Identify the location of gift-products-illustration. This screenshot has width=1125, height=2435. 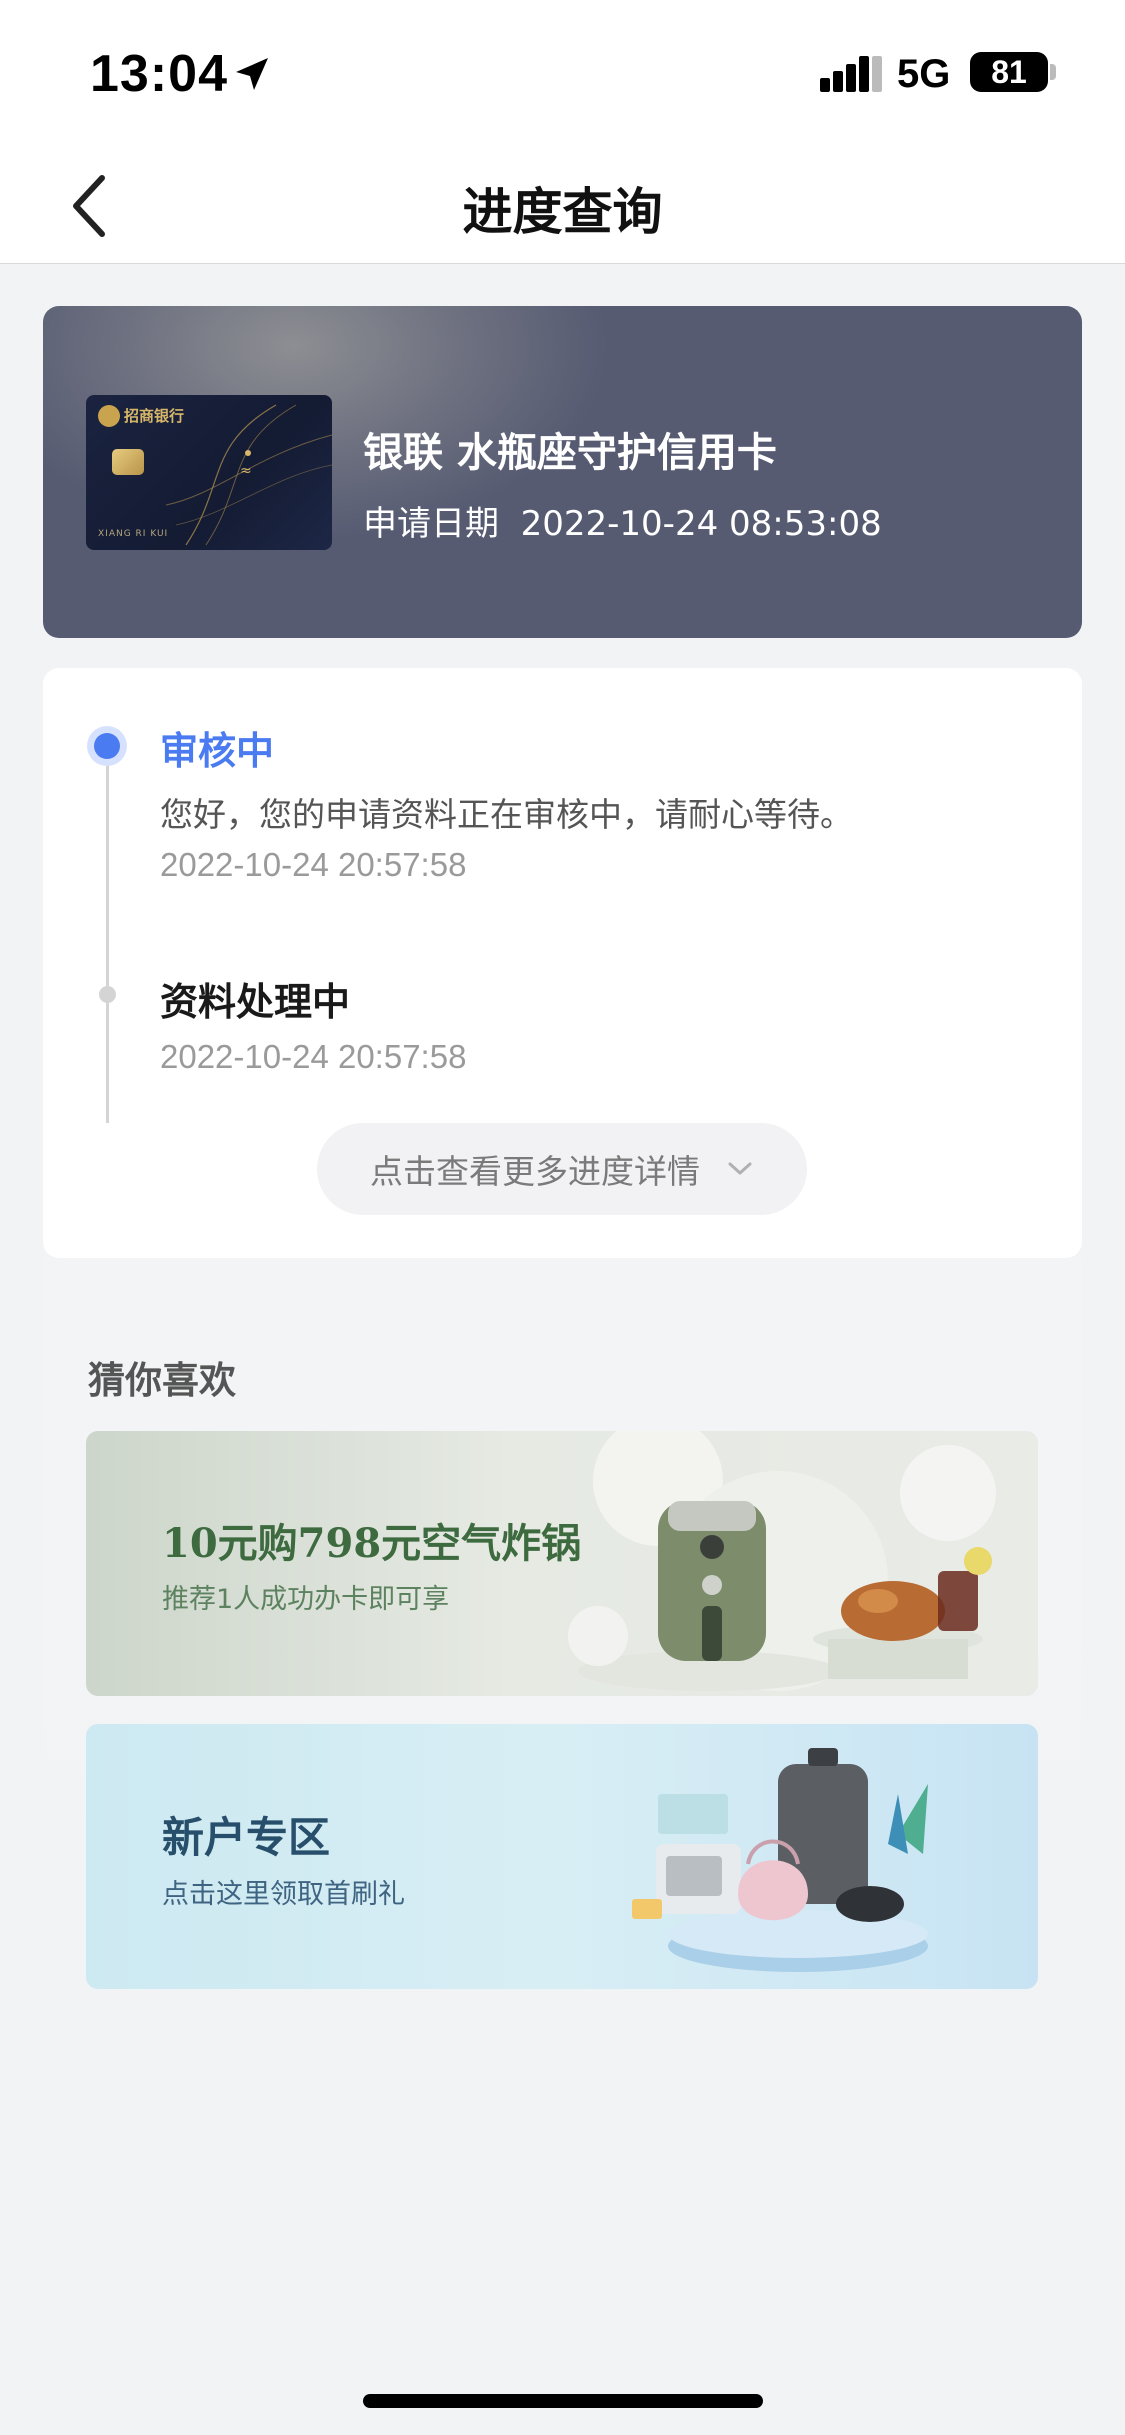
(780, 1860).